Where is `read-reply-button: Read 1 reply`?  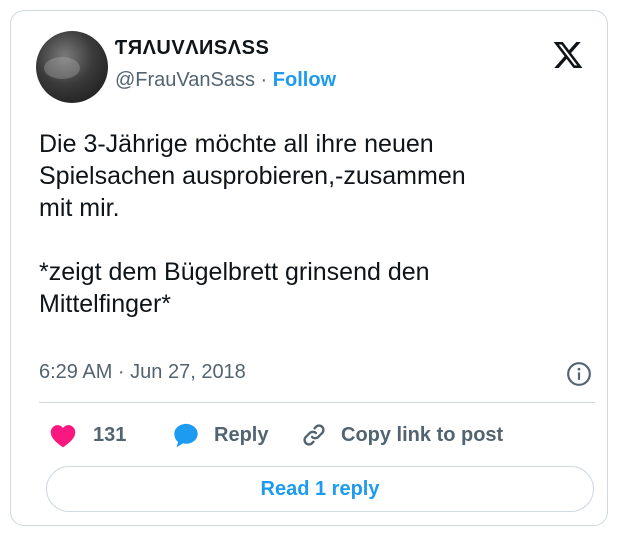
read-reply-button: Read 1 reply is located at coordinates (320, 489).